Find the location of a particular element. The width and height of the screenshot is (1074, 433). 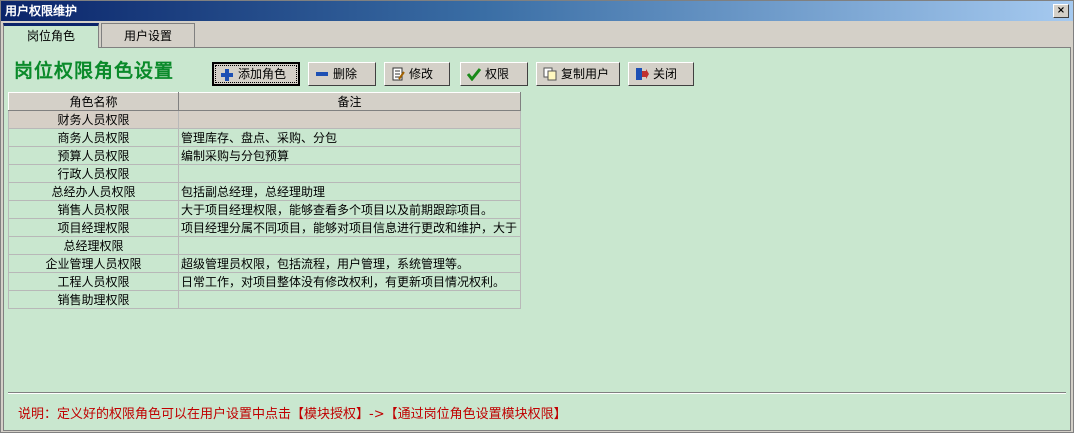

table-header-row: 角色名称 备注 is located at coordinates (264, 101).